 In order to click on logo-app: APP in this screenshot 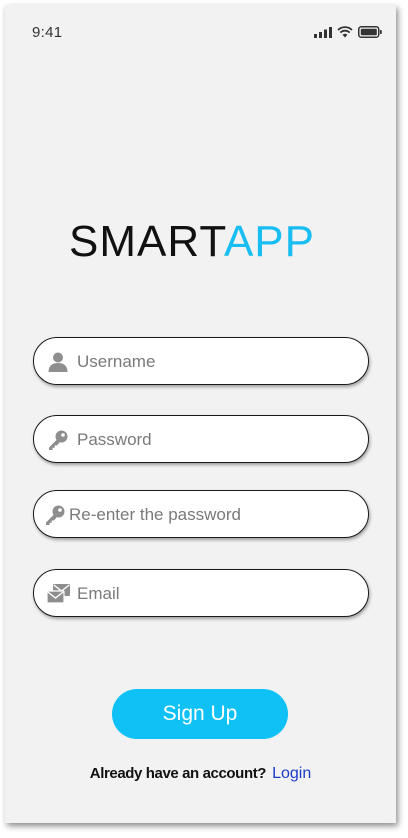, I will do `click(269, 241)`.